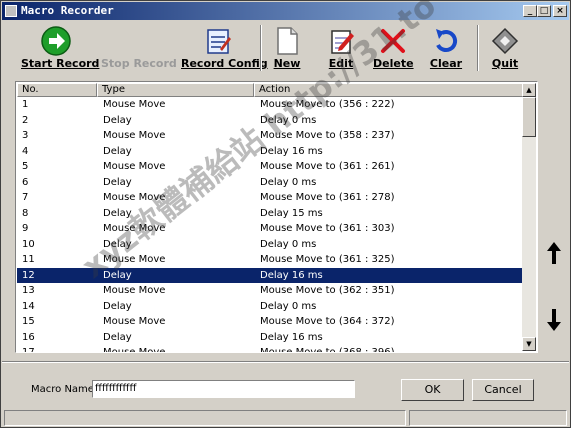  Describe the element at coordinates (432, 390) in the screenshot. I see `ok-button: OK` at that location.